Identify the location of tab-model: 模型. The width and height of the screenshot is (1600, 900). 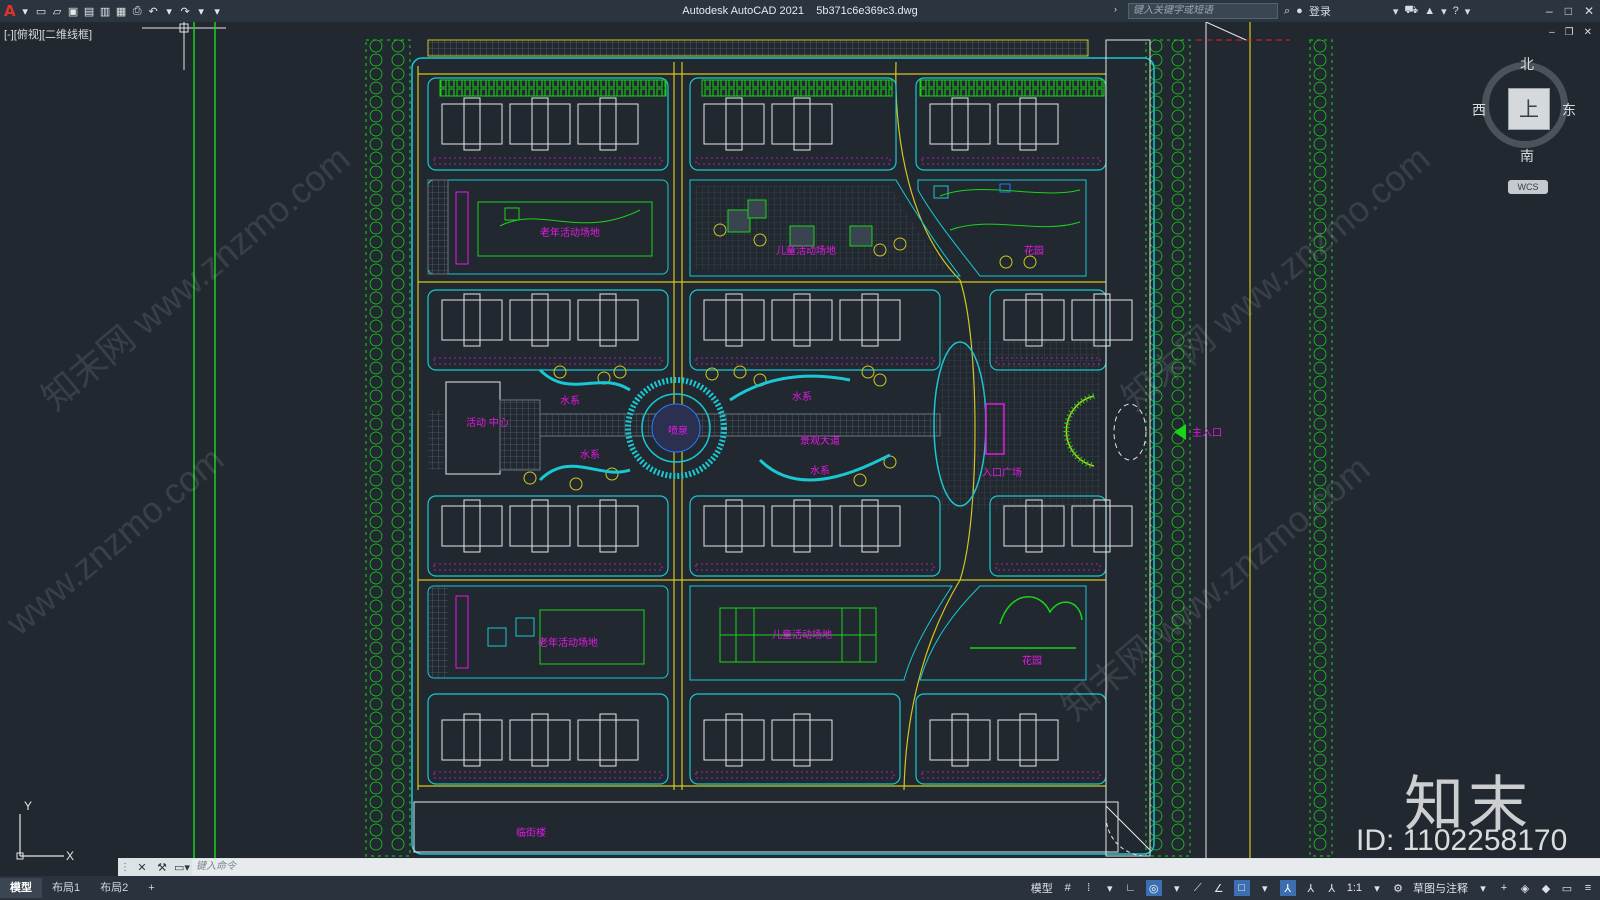
(21, 888).